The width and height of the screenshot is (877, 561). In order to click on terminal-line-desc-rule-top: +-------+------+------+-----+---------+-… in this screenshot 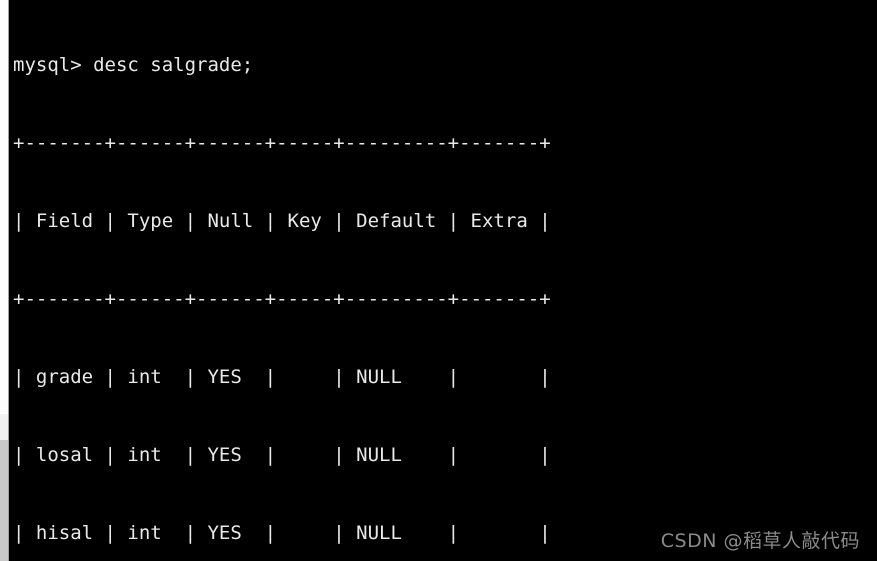, I will do `click(282, 143)`.